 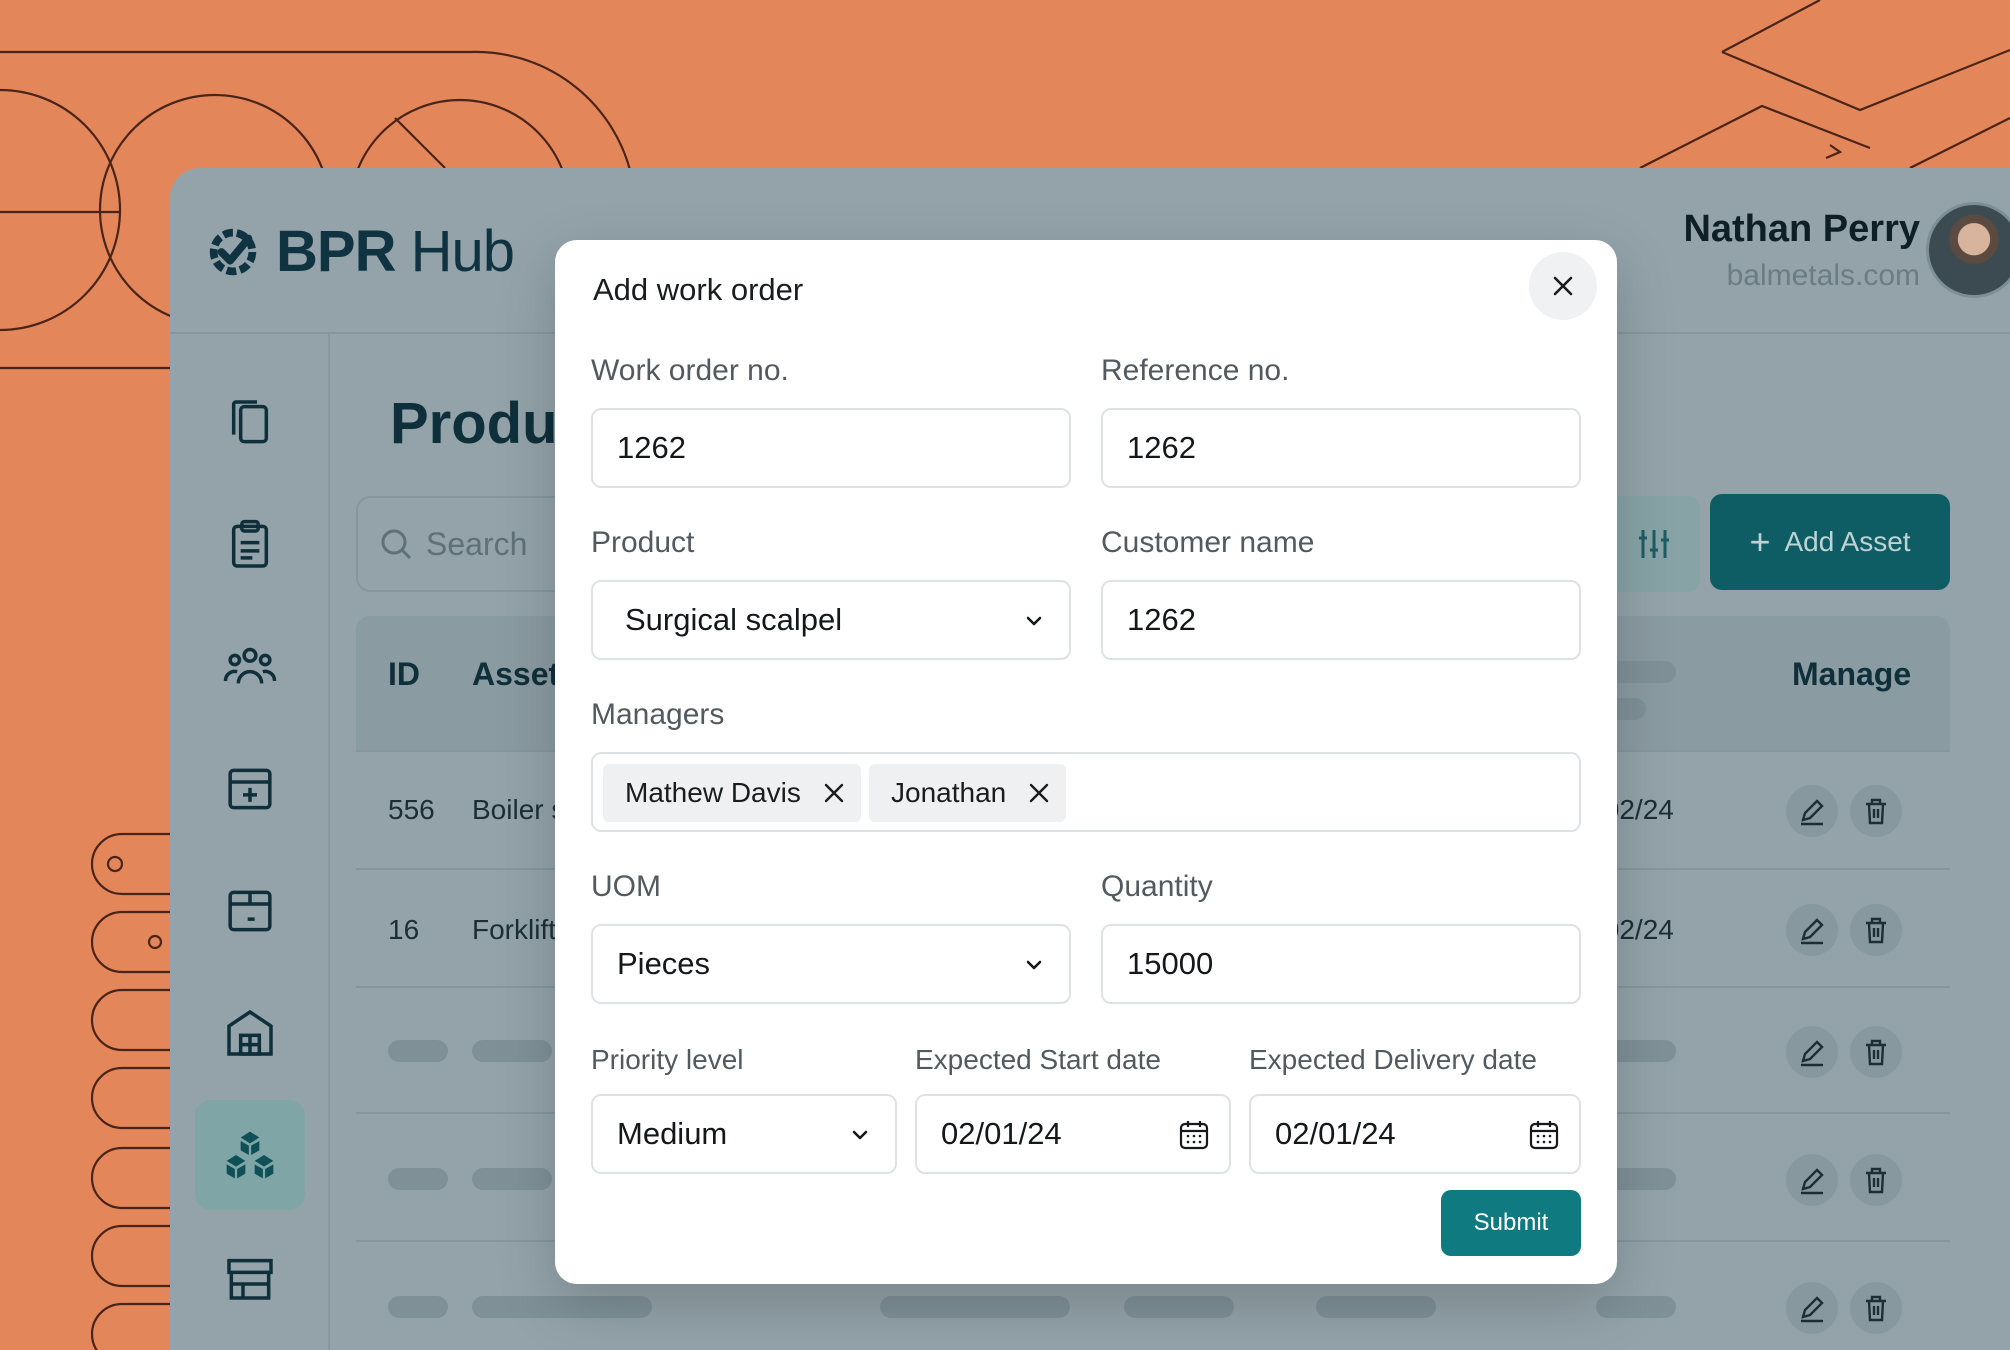 What do you see at coordinates (1968, 250) in the screenshot?
I see `avatar` at bounding box center [1968, 250].